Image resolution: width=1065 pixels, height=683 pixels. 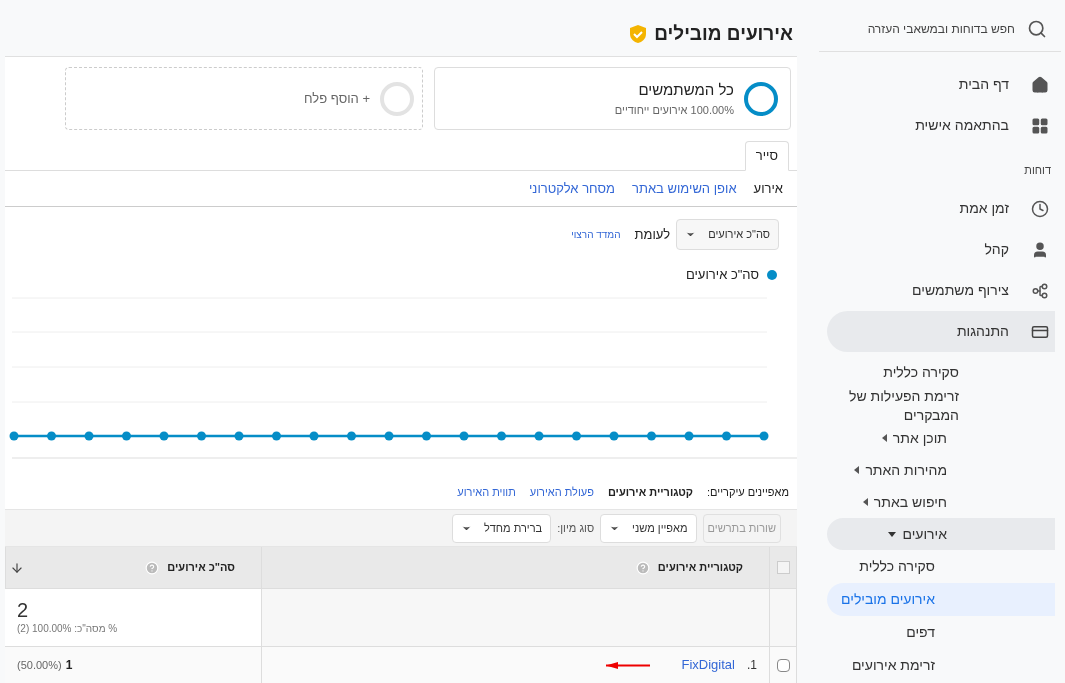 I want to click on nav-group: חיפוש באתר, so click(x=941, y=502).